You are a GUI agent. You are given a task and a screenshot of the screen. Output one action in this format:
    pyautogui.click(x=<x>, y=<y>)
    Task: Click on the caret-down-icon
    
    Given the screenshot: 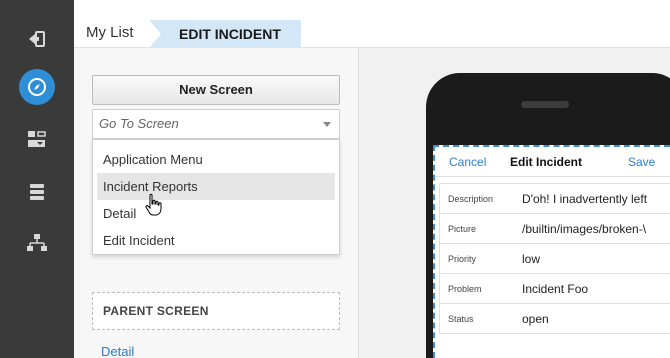 What is the action you would take?
    pyautogui.click(x=327, y=124)
    